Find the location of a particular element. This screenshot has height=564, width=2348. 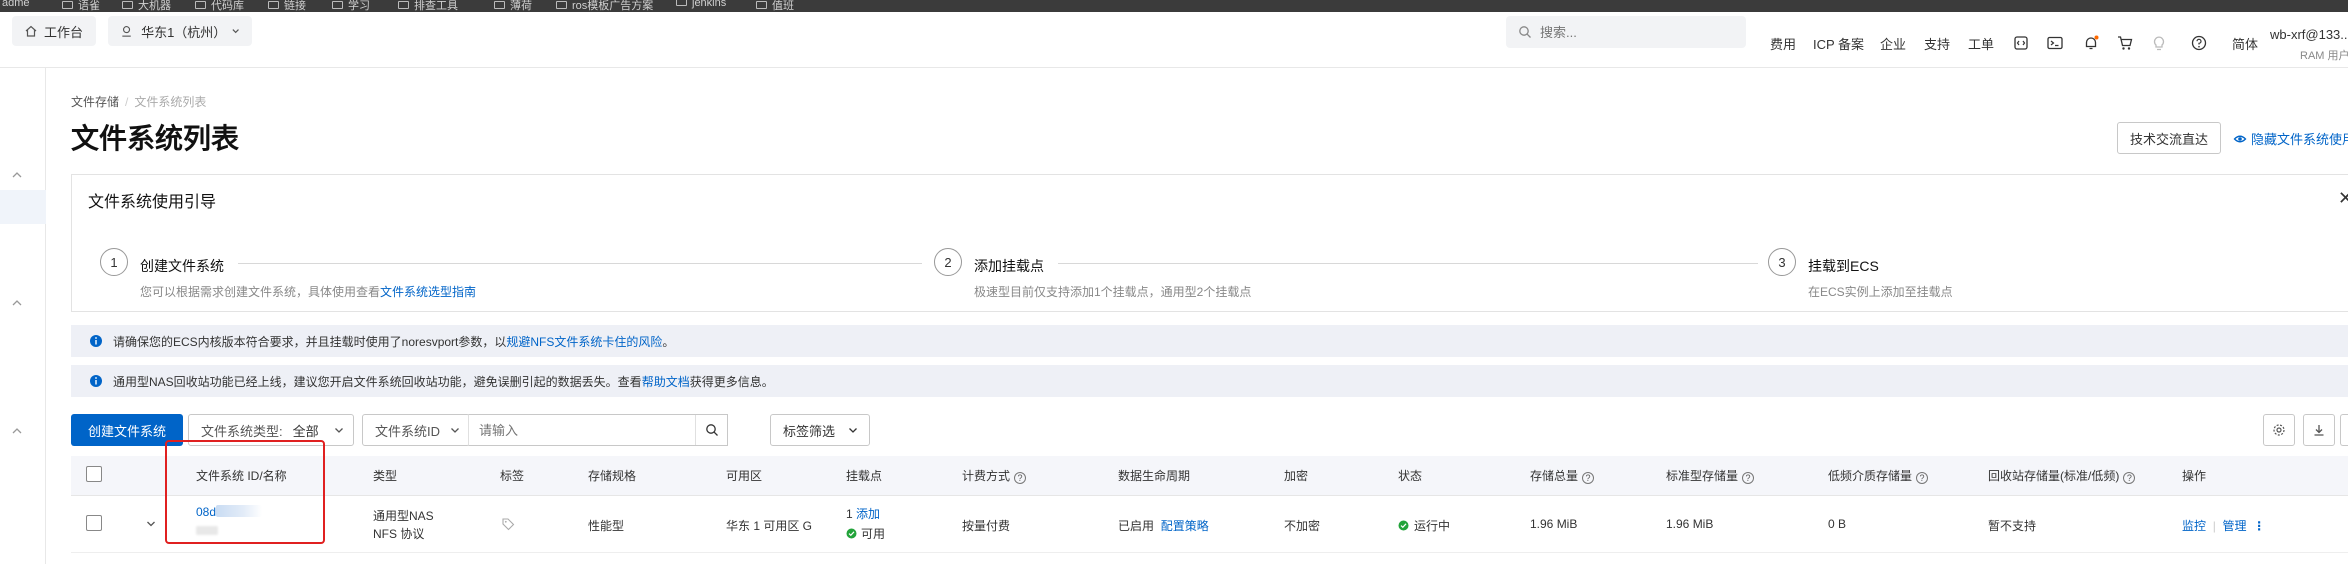

bookmark-item: 排查工具 is located at coordinates (428, 6).